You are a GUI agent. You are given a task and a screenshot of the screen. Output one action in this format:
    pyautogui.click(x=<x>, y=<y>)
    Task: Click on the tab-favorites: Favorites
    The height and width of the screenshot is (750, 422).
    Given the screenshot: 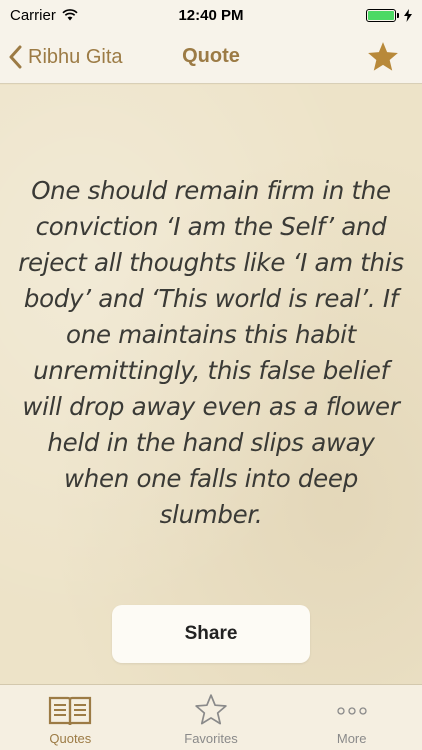 What is the action you would take?
    pyautogui.click(x=211, y=717)
    